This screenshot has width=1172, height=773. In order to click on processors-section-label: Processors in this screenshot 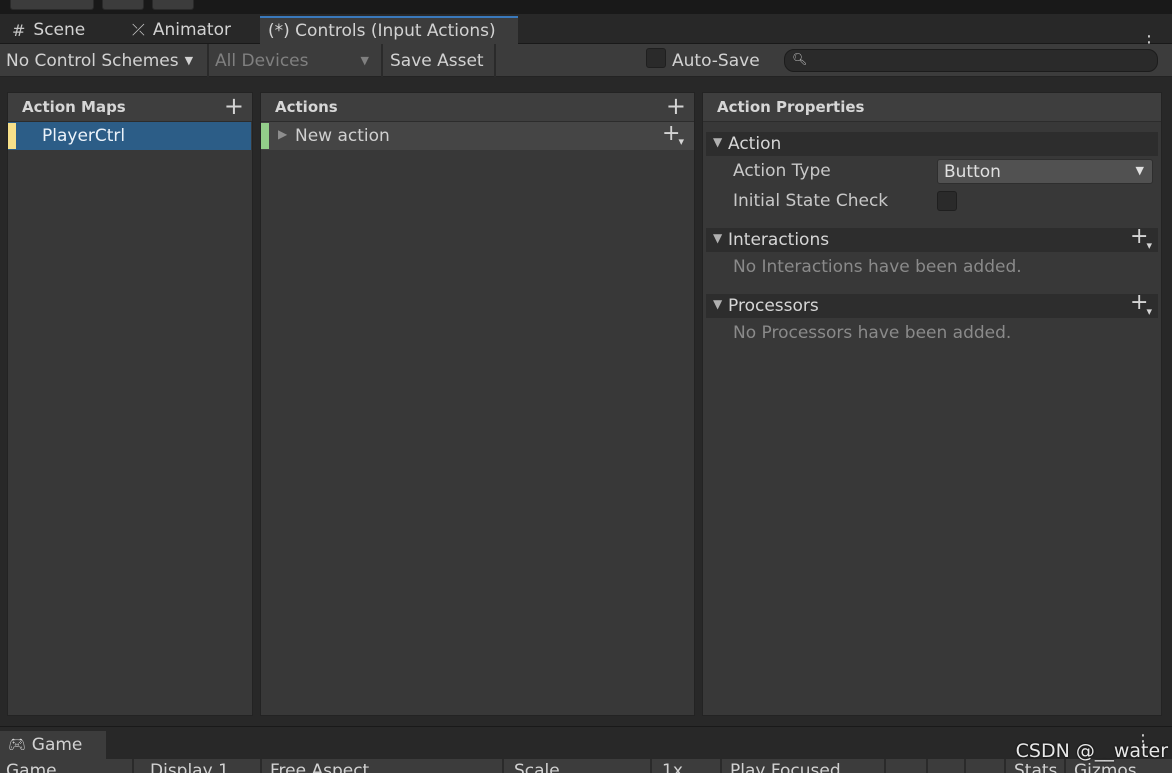, I will do `click(773, 306)`.